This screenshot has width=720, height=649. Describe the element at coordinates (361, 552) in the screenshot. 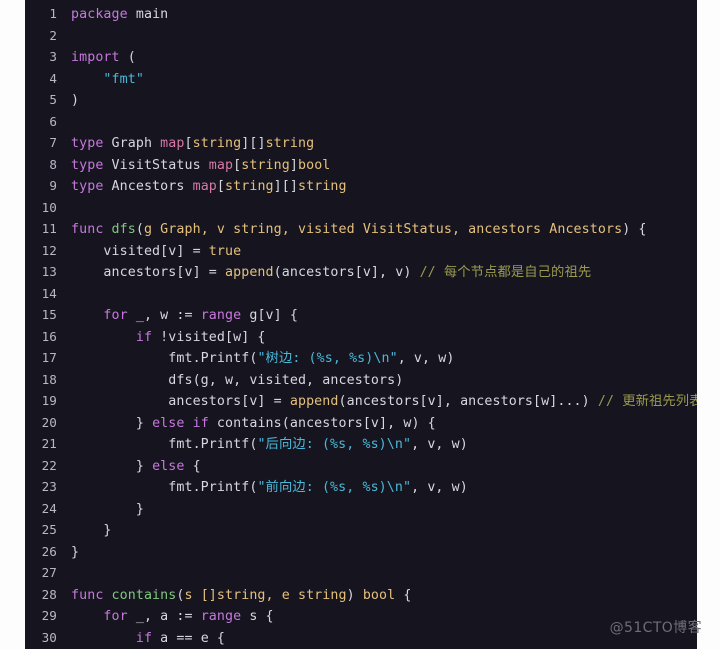

I see `code-line: 26}` at that location.